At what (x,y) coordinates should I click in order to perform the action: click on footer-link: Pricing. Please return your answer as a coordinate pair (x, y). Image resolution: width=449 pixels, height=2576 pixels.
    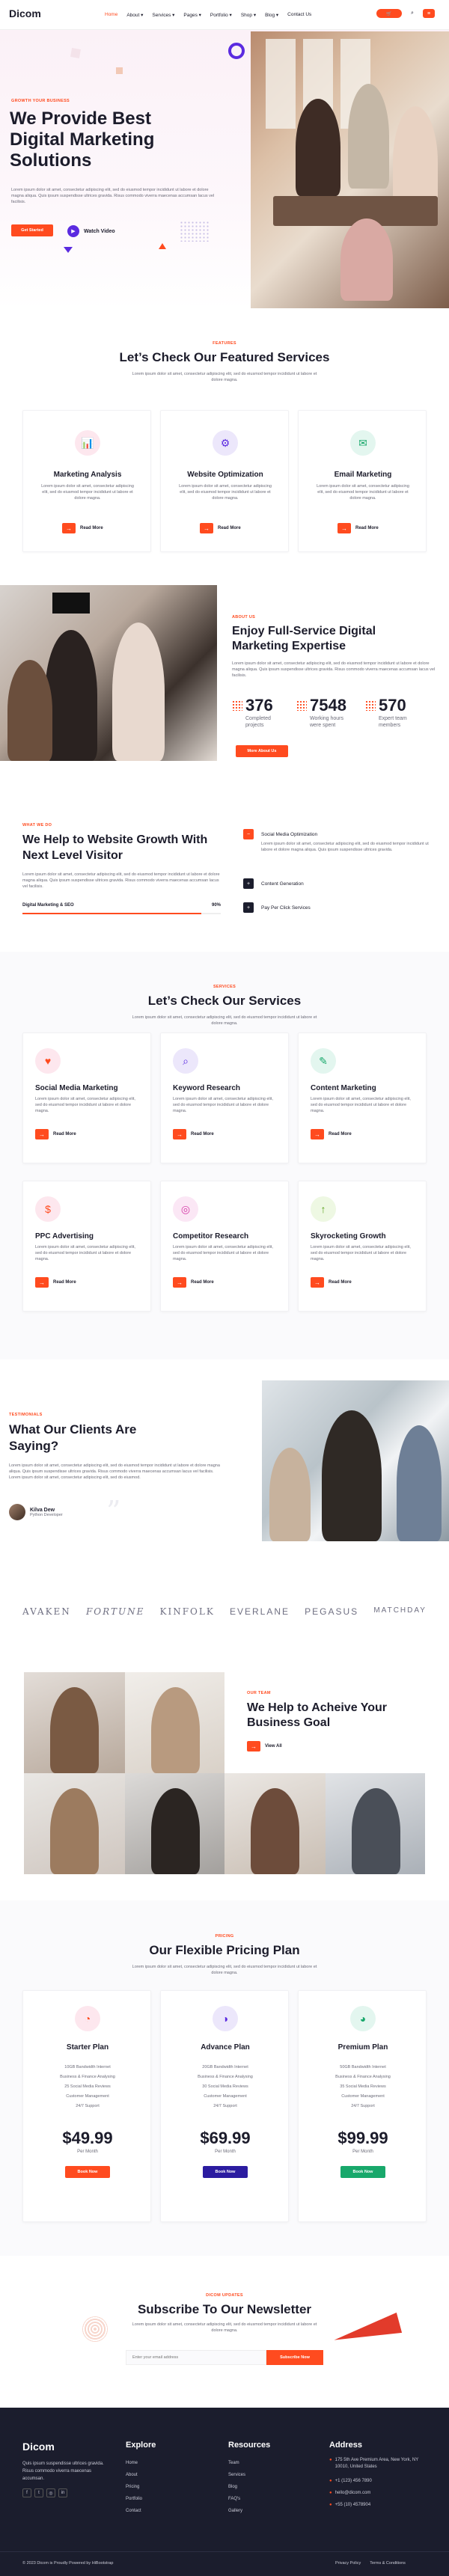
    Looking at the image, I should click on (134, 2487).